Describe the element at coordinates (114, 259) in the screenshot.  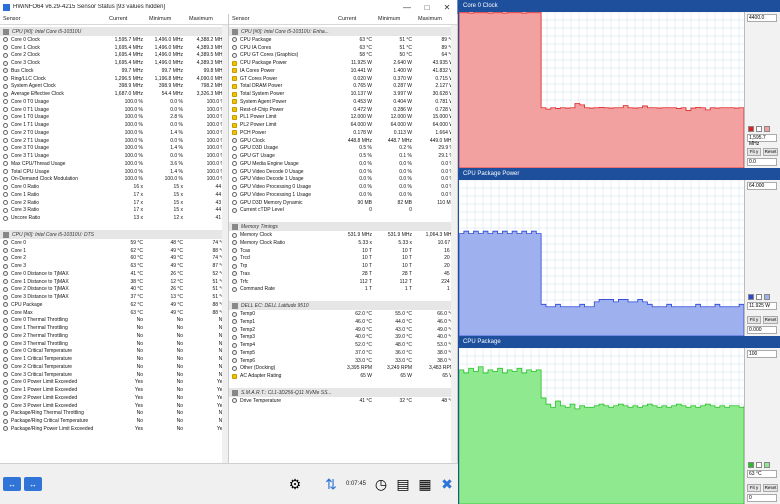
I see `sensor-row: Core 2 60 °C 49 °C 74 °C` at that location.